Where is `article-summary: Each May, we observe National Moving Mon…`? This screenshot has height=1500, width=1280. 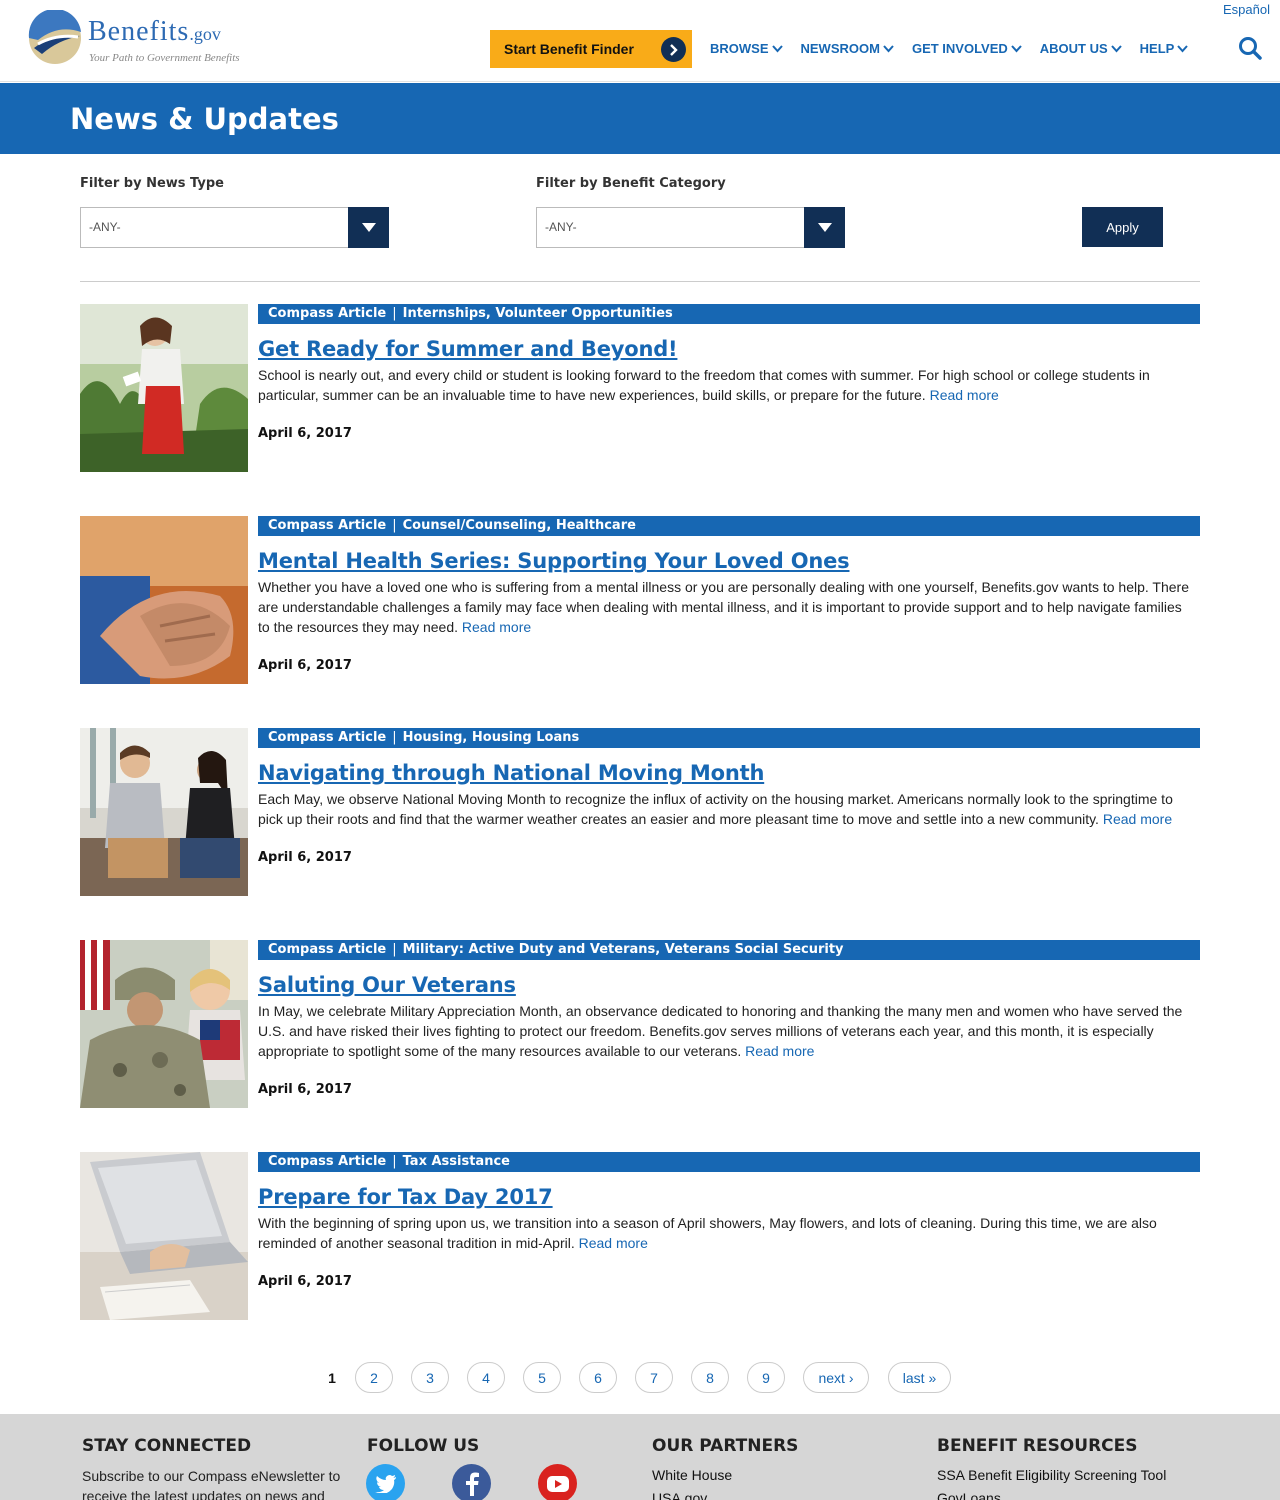
article-summary: Each May, we observe National Moving Mon… is located at coordinates (725, 809).